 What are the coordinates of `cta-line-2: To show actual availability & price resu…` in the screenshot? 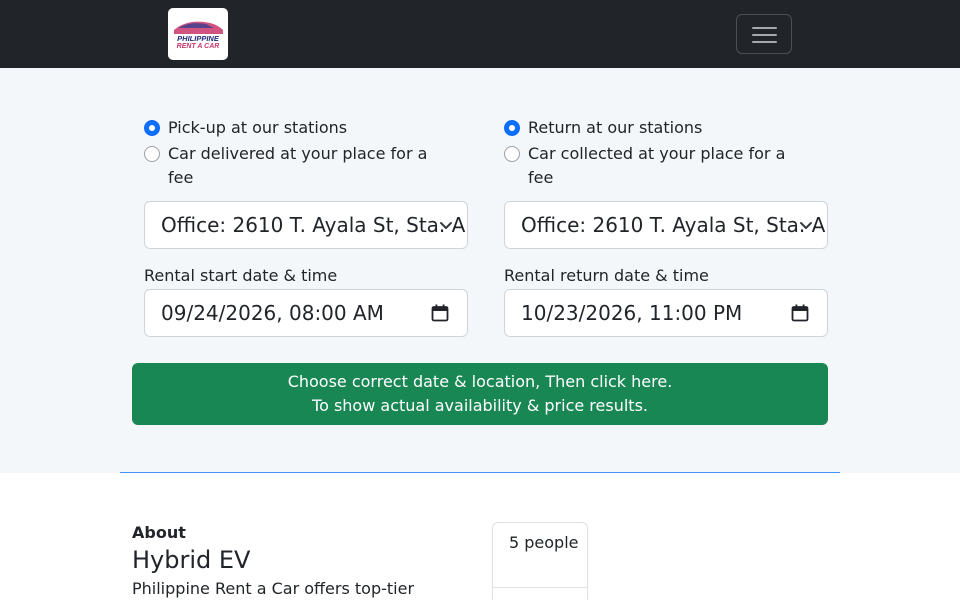 It's located at (480, 405).